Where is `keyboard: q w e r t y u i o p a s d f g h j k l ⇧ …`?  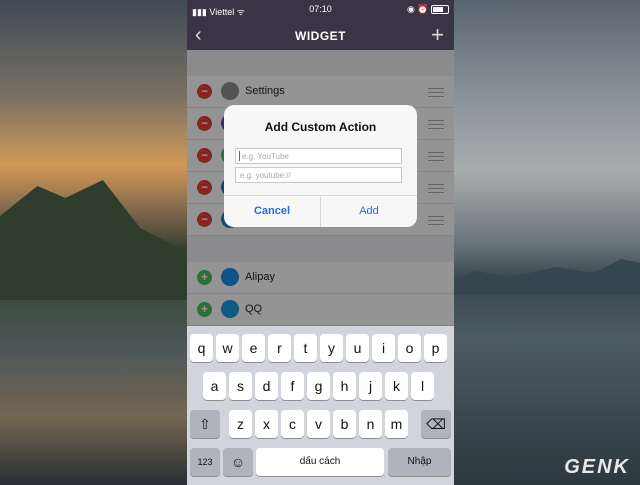 keyboard: q w e r t y u i o p a s d f g h j k l ⇧ … is located at coordinates (320, 405).